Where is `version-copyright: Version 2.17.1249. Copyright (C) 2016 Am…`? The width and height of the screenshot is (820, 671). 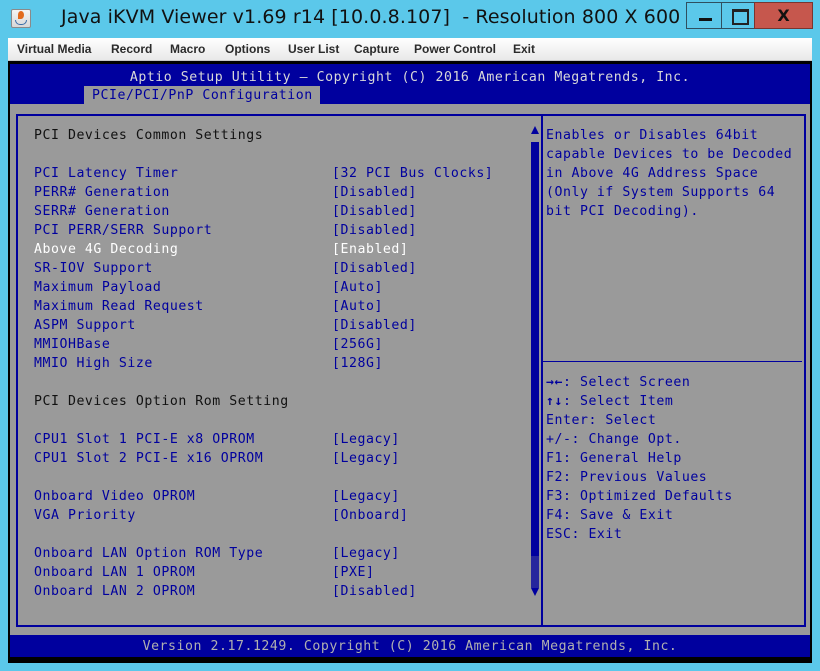
version-copyright: Version 2.17.1249. Copyright (C) 2016 Am… is located at coordinates (410, 646).